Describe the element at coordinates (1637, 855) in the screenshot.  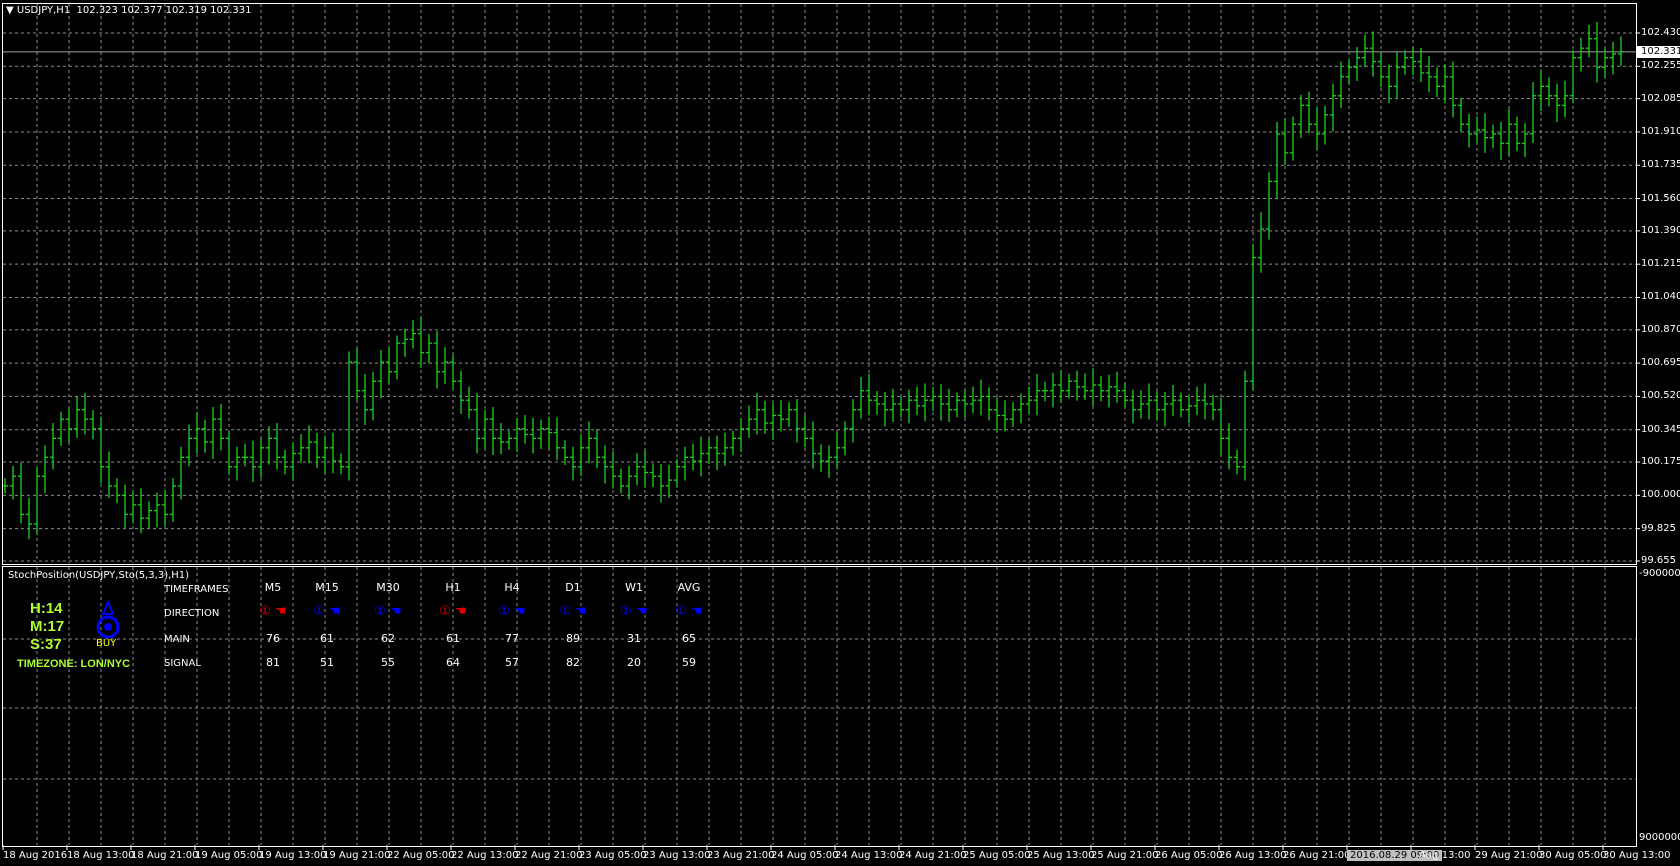
I see `time-label: 30 Aug 13:00` at that location.